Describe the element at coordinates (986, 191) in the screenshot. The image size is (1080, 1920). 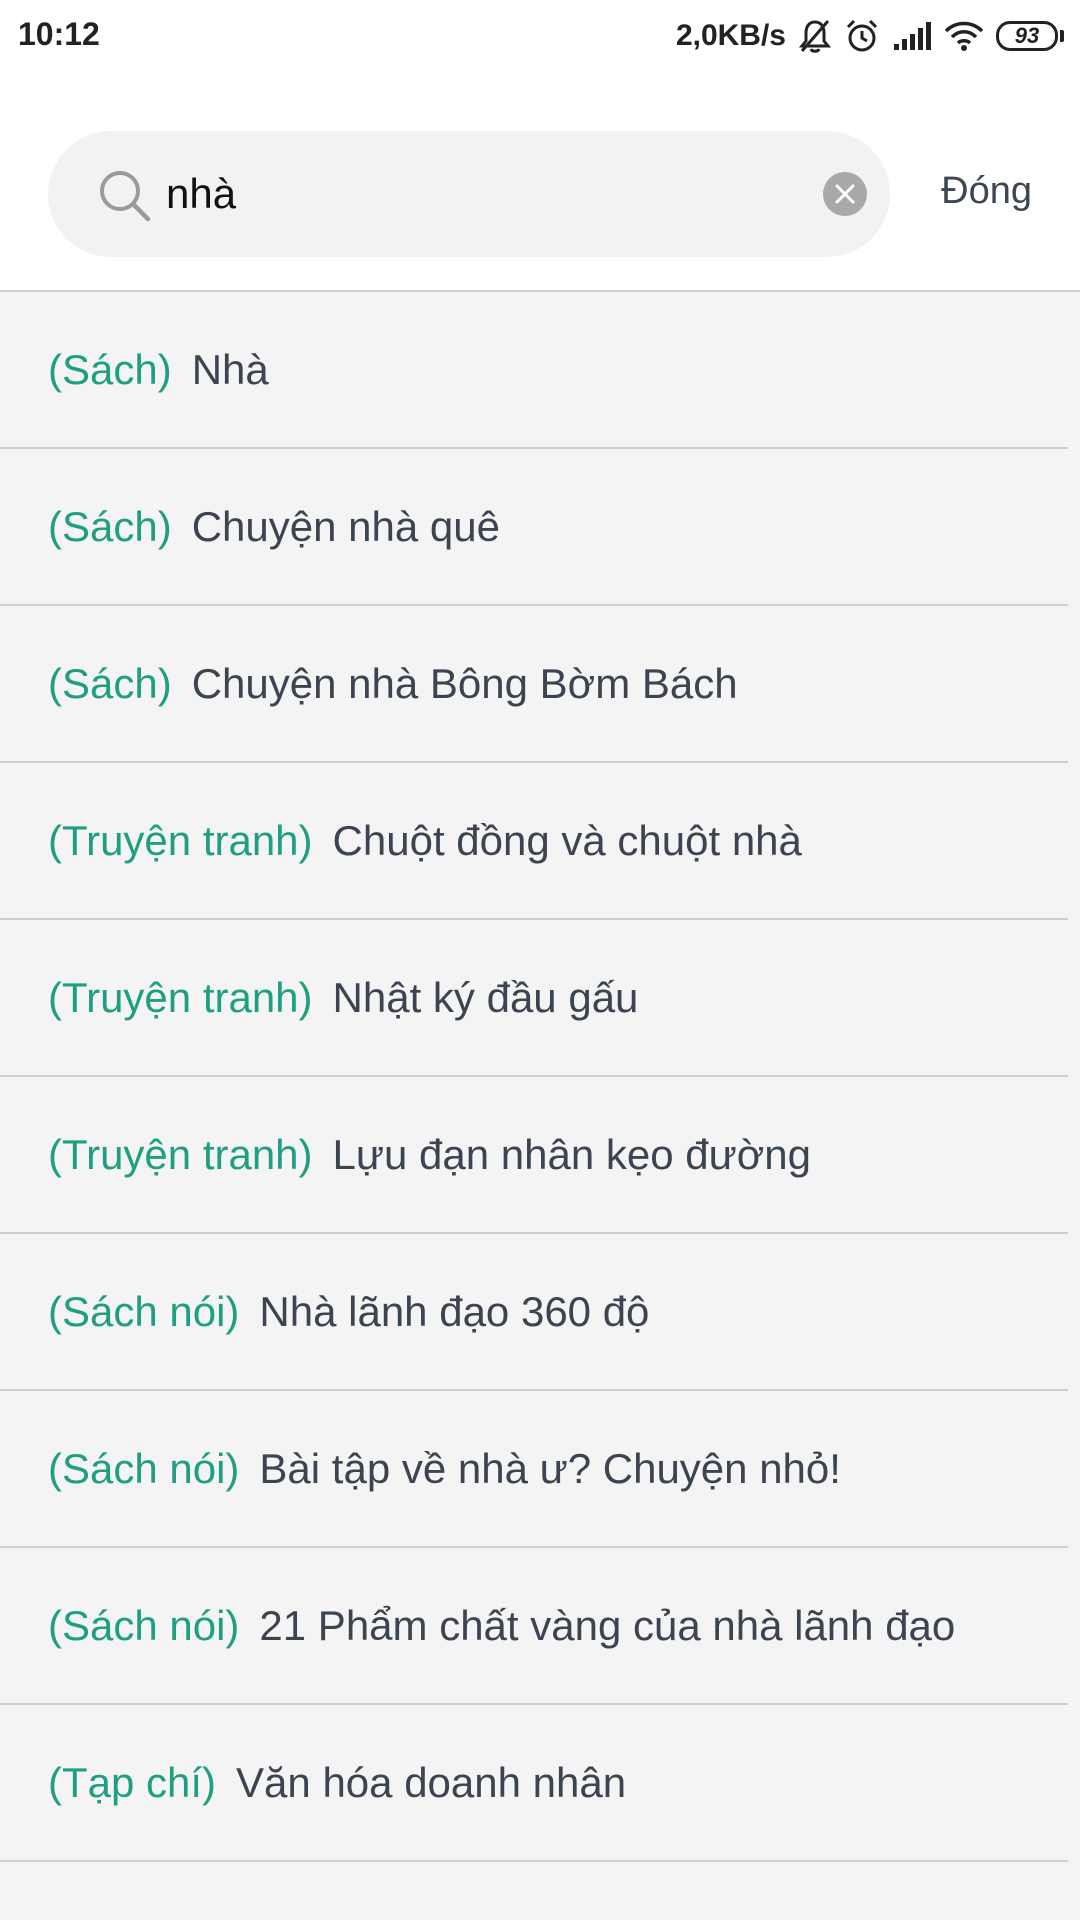
I see `close-button: Đóng` at that location.